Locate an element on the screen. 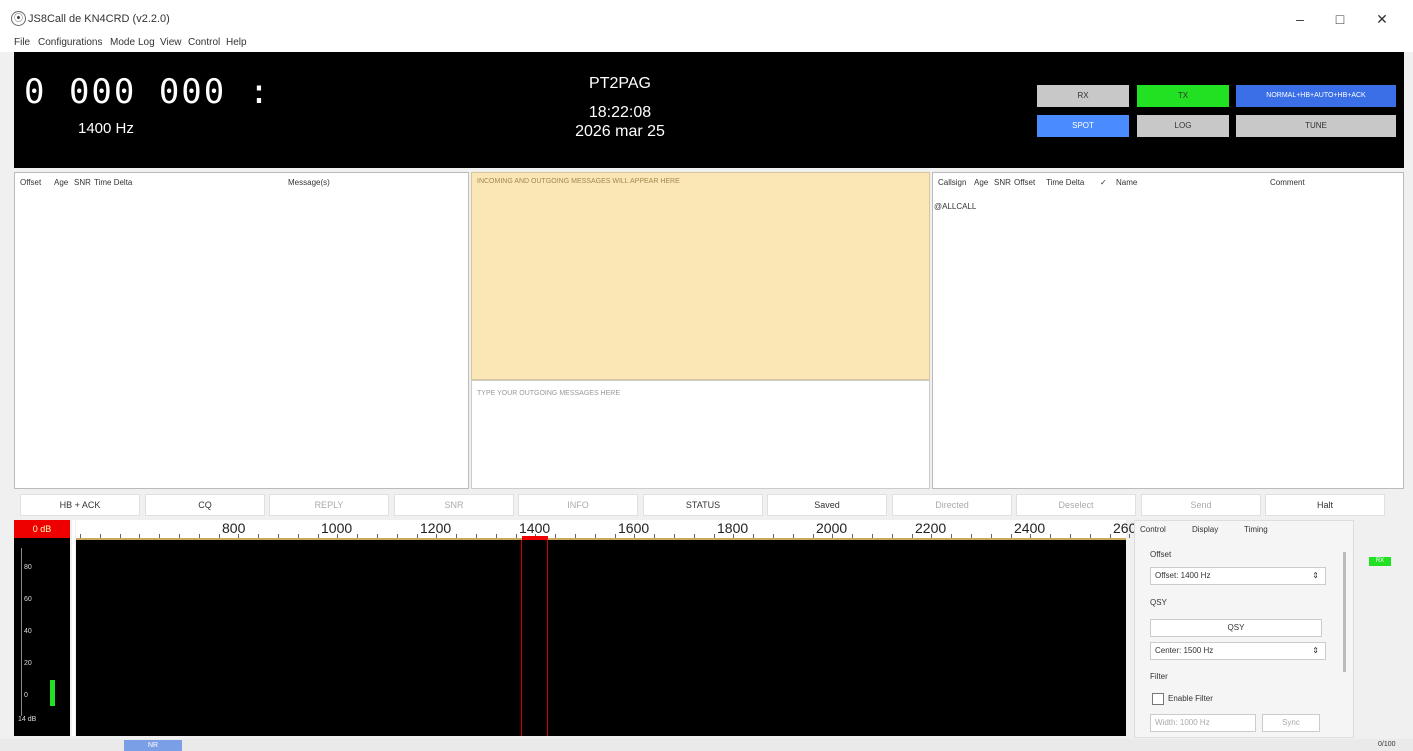 This screenshot has height=751, width=1413. status-clock: 0/100 is located at coordinates (1387, 744).